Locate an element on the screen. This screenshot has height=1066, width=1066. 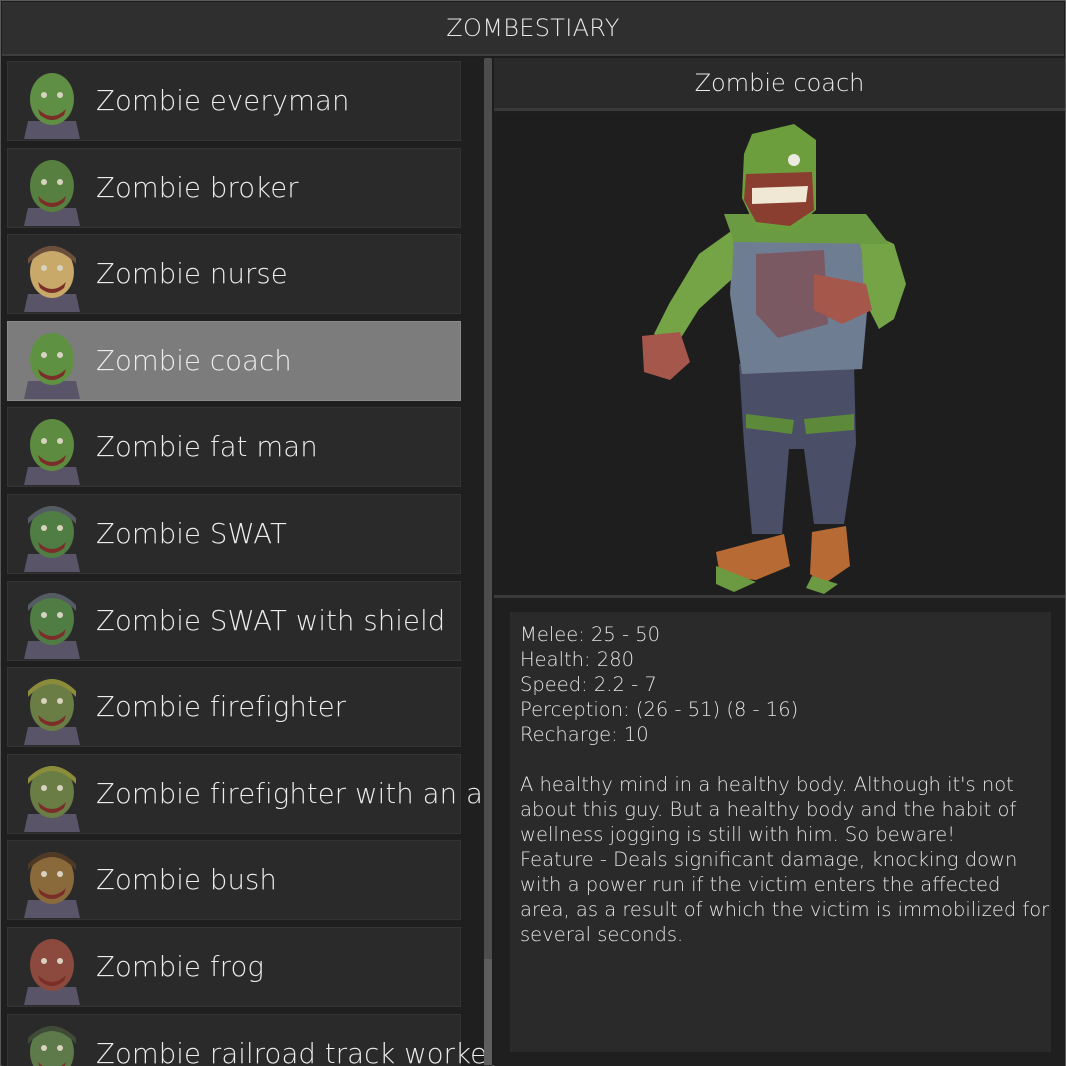
app-title: ZOMBESTIARY is located at coordinates (533, 29).